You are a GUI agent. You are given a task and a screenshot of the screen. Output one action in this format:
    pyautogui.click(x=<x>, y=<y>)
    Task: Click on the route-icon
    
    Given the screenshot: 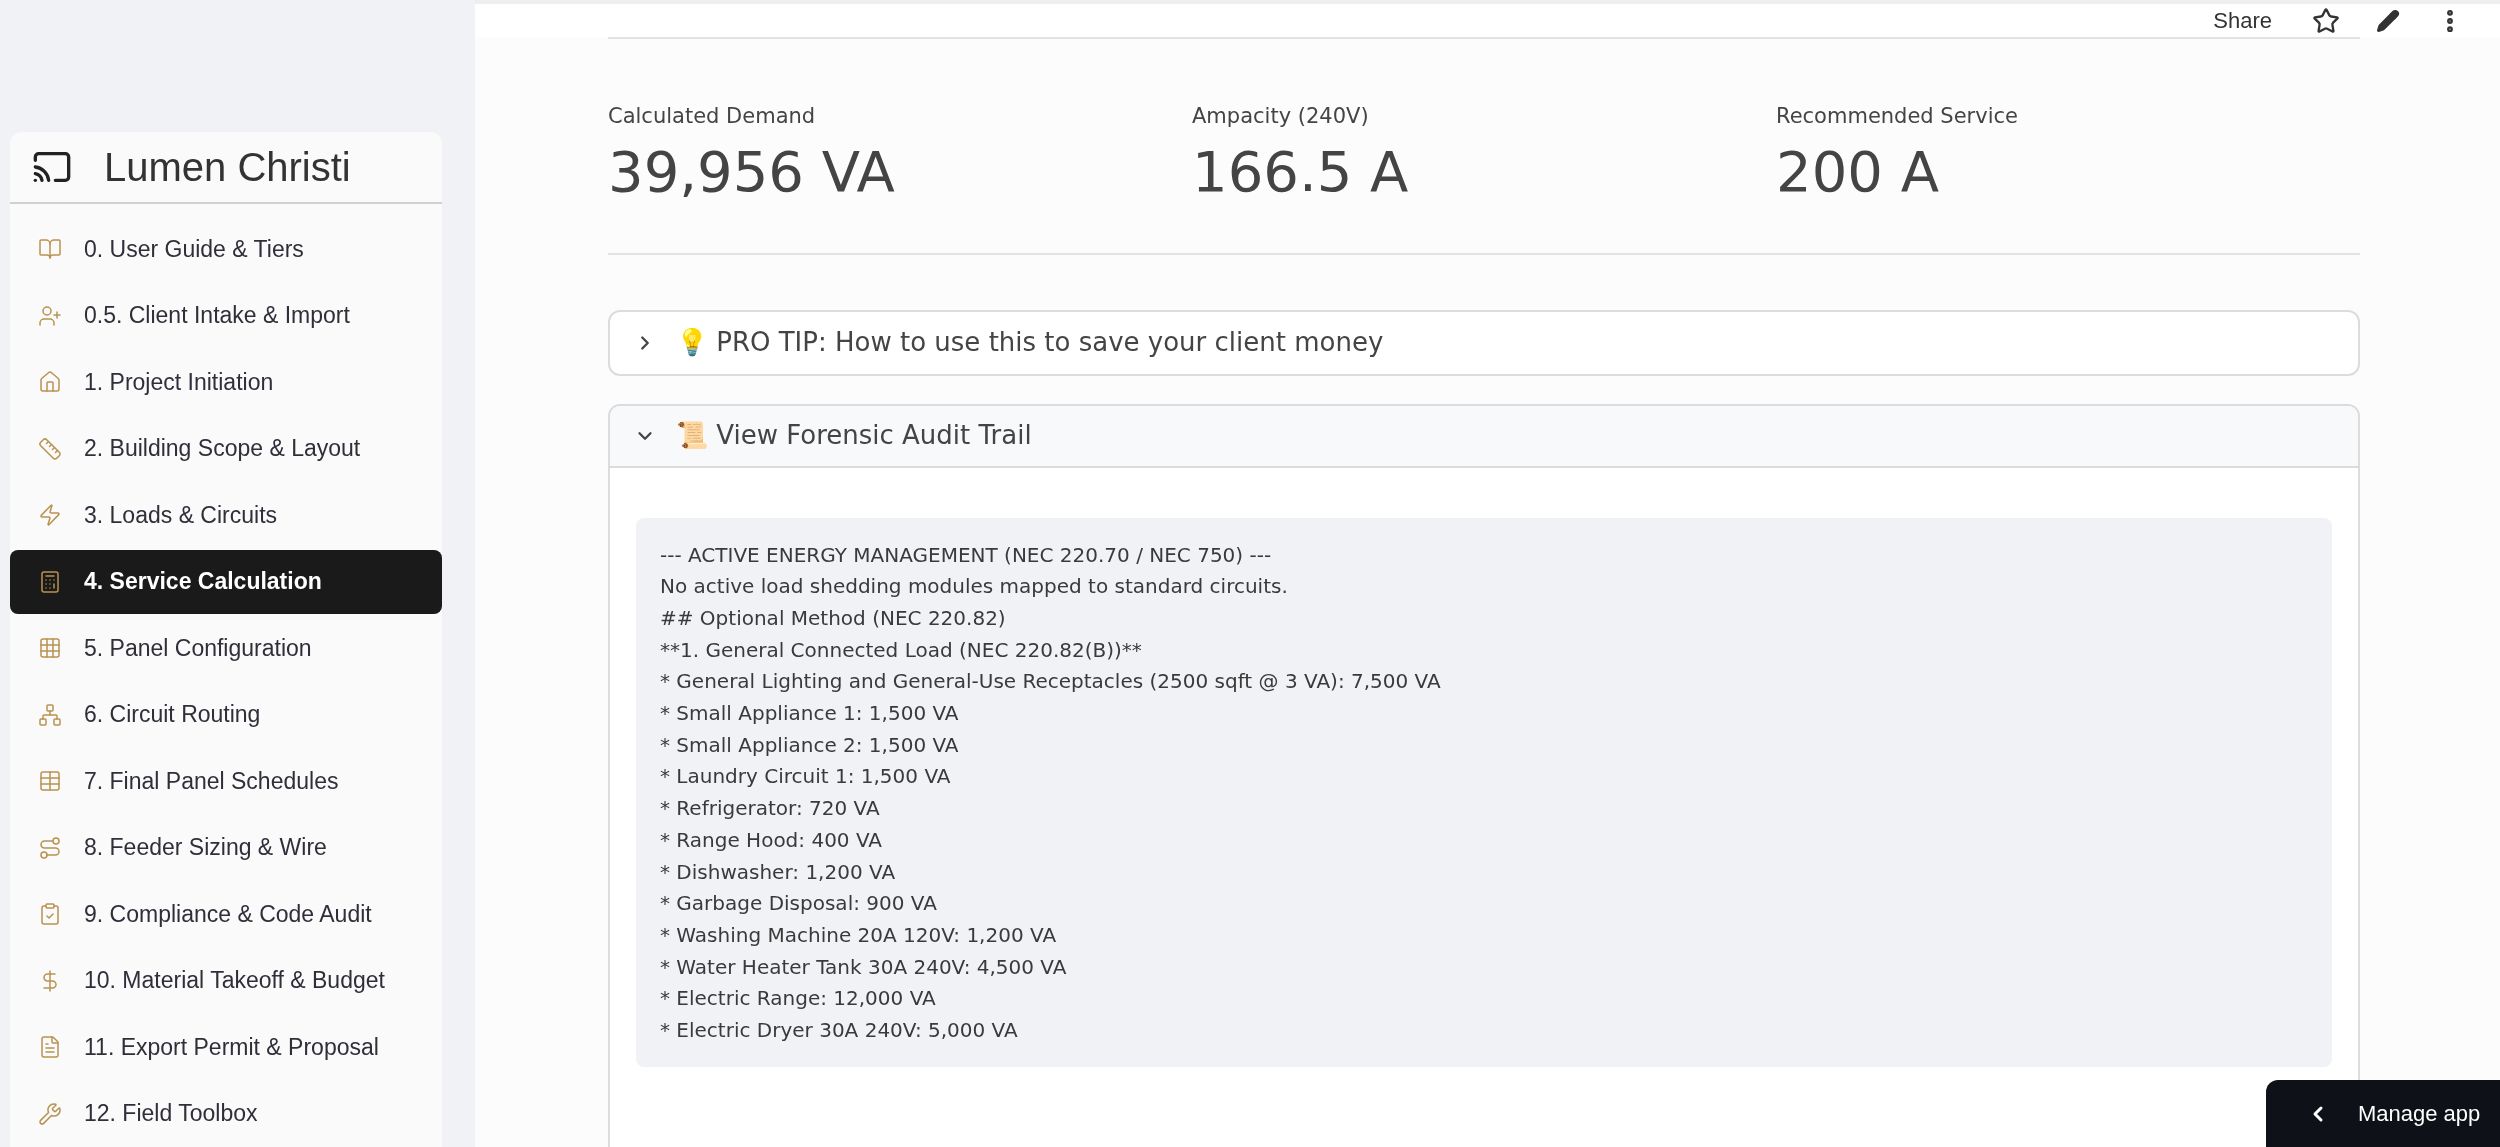 What is the action you would take?
    pyautogui.click(x=50, y=847)
    